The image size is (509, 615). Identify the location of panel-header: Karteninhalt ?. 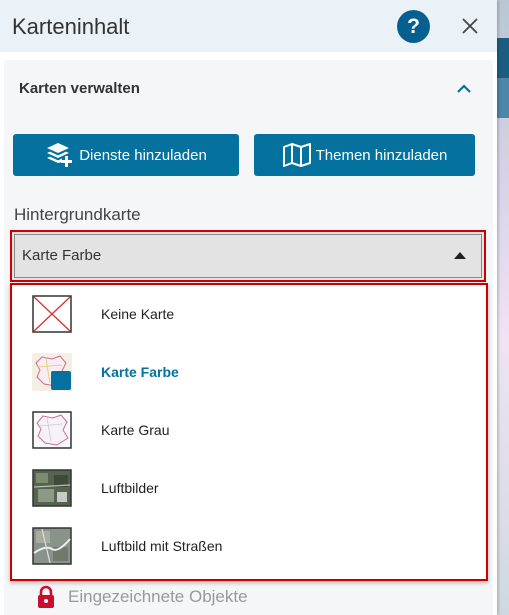
(248, 26).